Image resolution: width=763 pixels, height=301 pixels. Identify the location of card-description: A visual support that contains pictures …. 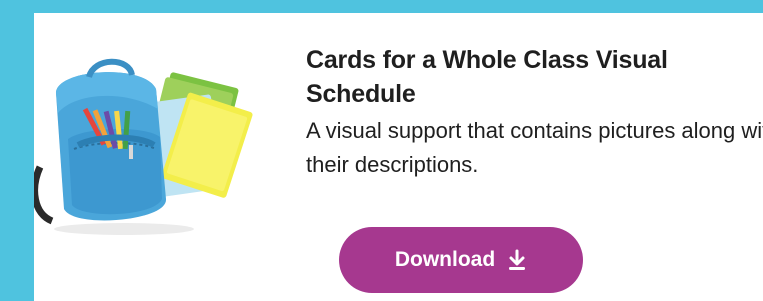
(534, 147).